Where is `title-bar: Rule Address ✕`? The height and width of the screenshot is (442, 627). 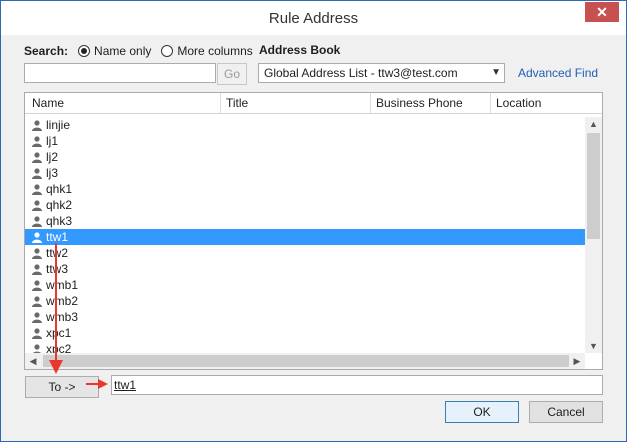 title-bar: Rule Address ✕ is located at coordinates (313, 18).